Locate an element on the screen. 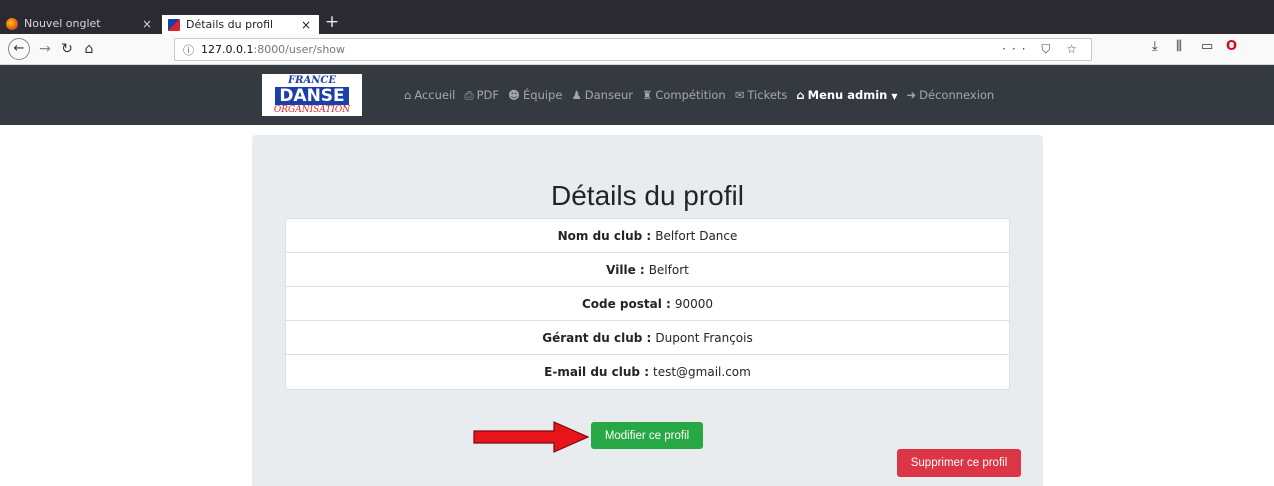 Image resolution: width=1274 pixels, height=486 pixels. logo-line-1: FRANCE is located at coordinates (312, 80).